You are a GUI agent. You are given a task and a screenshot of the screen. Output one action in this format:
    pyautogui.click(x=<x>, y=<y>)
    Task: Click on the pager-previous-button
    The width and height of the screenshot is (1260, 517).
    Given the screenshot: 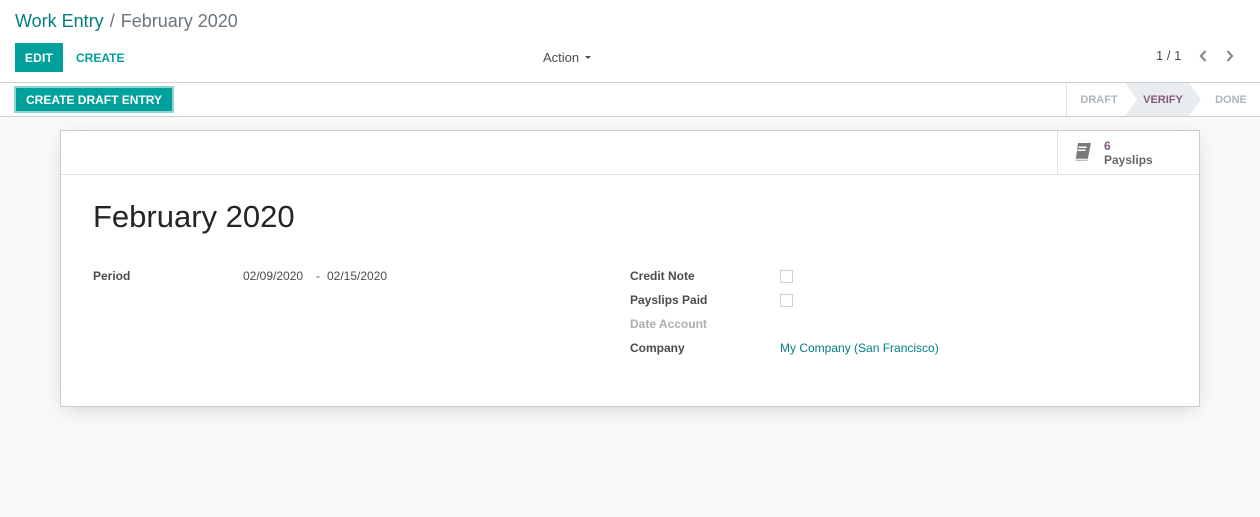 What is the action you would take?
    pyautogui.click(x=1203, y=56)
    